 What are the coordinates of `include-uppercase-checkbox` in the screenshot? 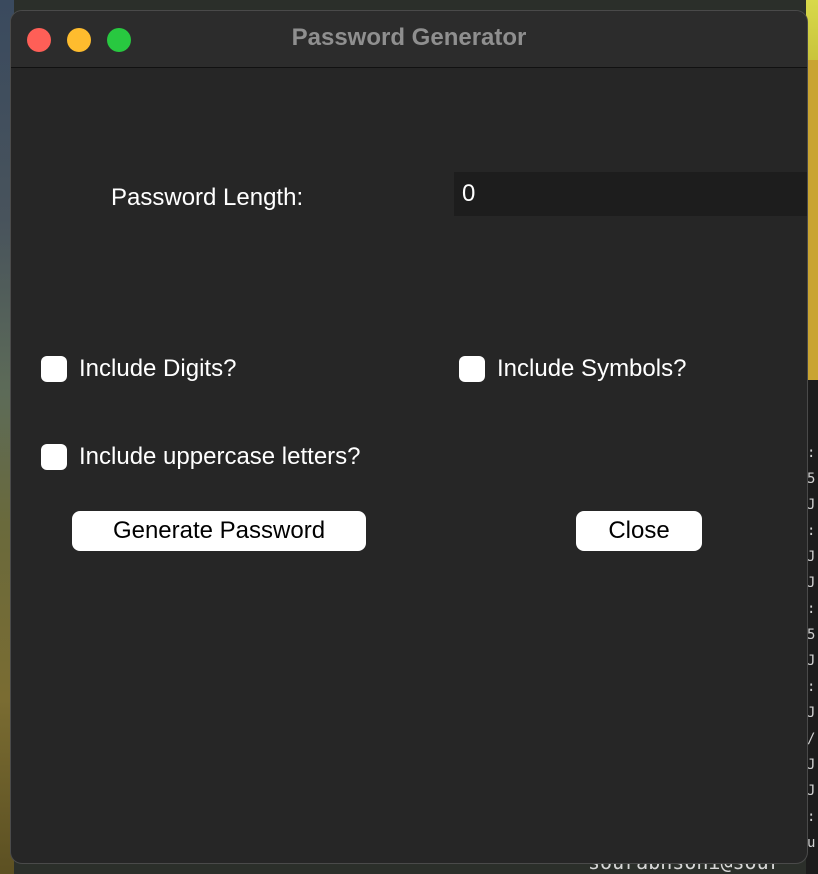 It's located at (54, 457).